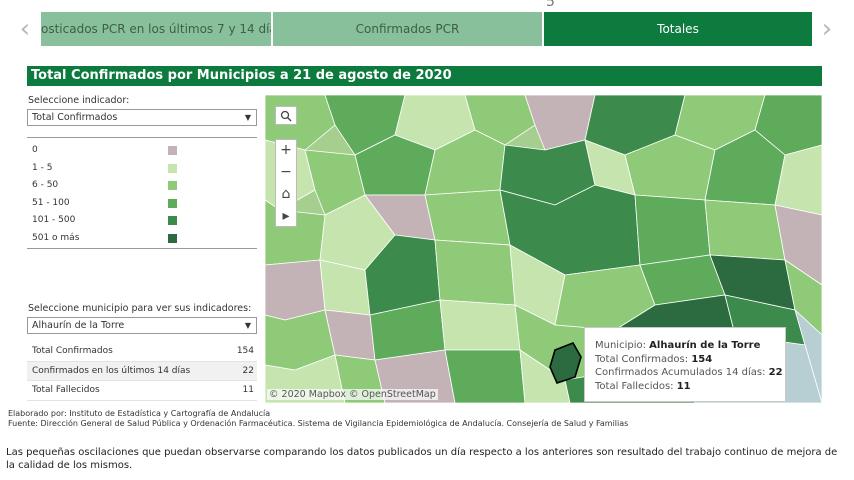  What do you see at coordinates (72, 351) in the screenshot?
I see `stat-label: Total Confirmados` at bounding box center [72, 351].